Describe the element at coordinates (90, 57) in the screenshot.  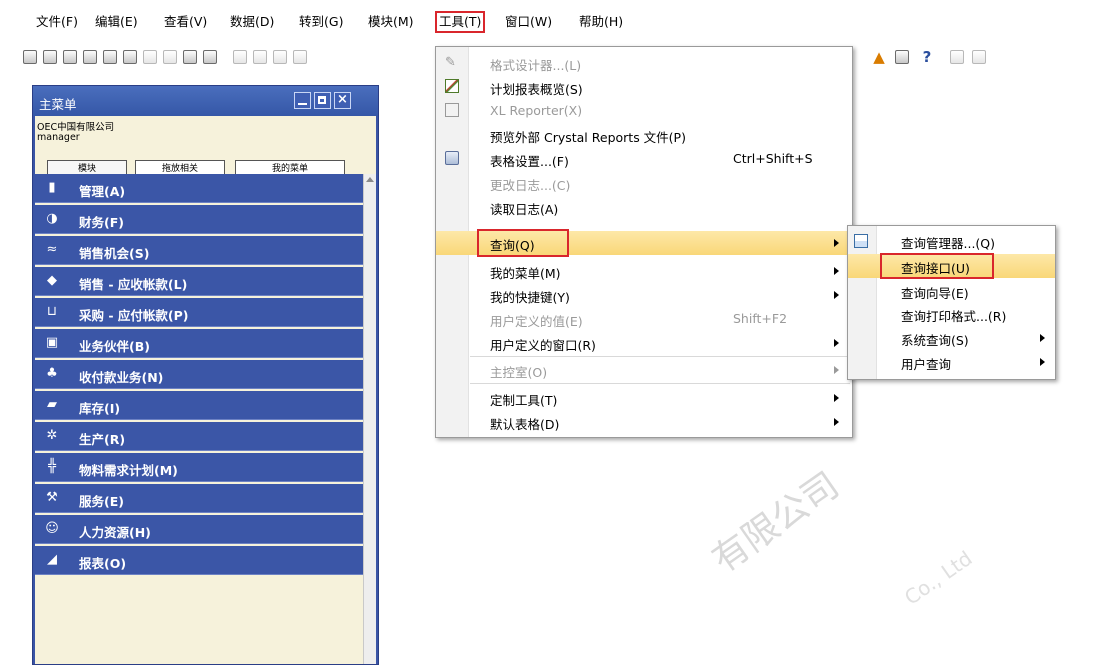
I see `document-icon` at that location.